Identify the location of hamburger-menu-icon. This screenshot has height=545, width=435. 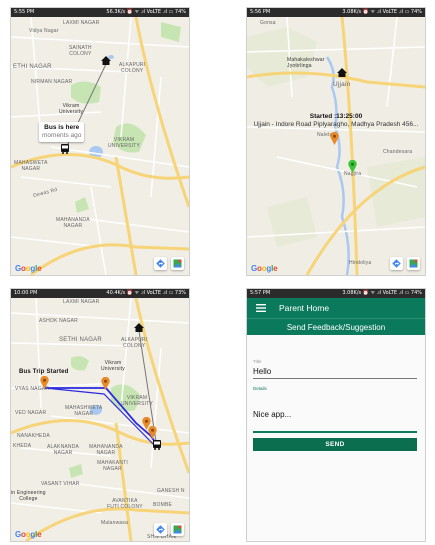
(261, 308).